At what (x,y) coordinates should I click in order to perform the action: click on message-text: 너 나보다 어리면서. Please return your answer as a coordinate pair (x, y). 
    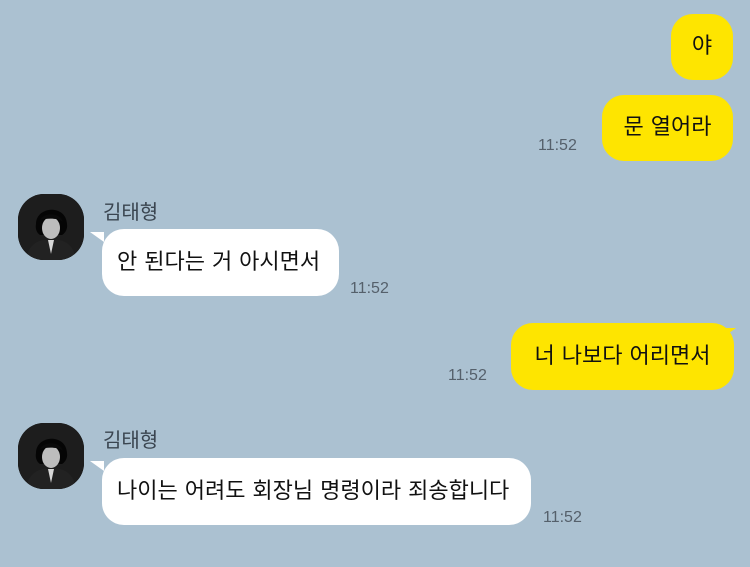
    Looking at the image, I should click on (622, 356).